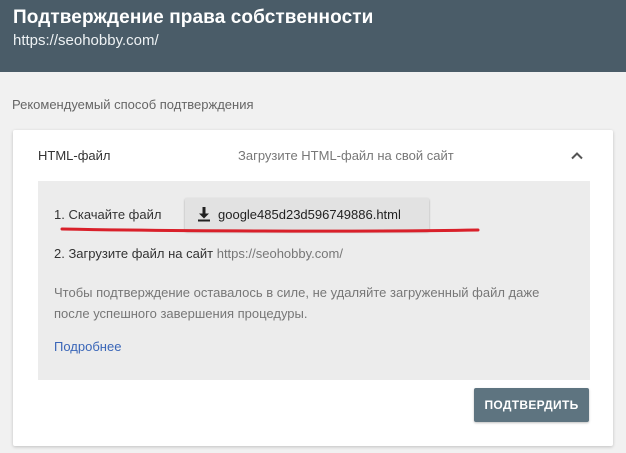 The image size is (626, 453). What do you see at coordinates (577, 156) in the screenshot?
I see `chevron-up-icon` at bounding box center [577, 156].